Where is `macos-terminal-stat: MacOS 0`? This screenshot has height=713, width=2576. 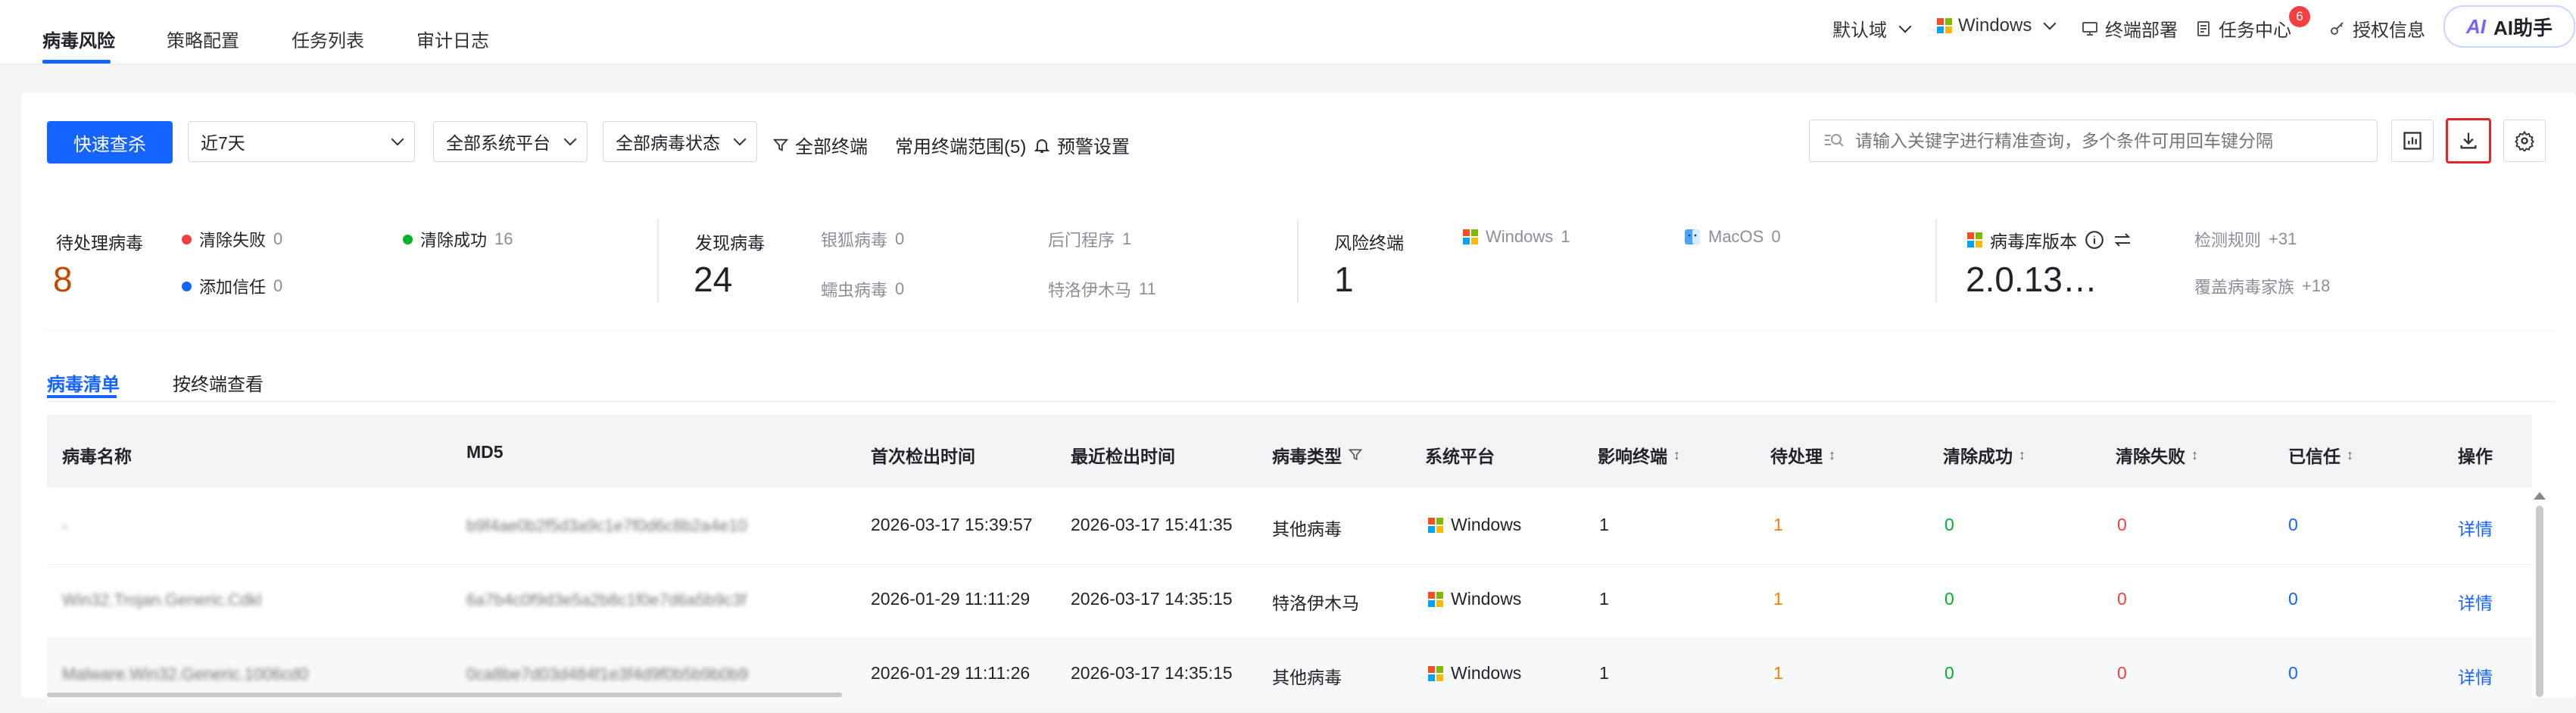
macos-terminal-stat: MacOS 0 is located at coordinates (1732, 237).